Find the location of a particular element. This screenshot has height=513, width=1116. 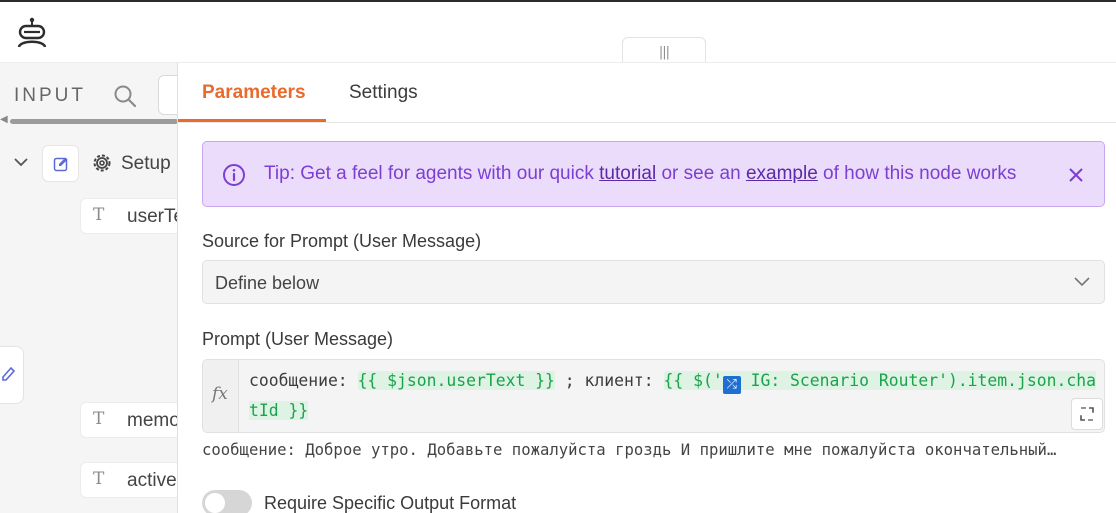

active-tab-indicator is located at coordinates (252, 120).